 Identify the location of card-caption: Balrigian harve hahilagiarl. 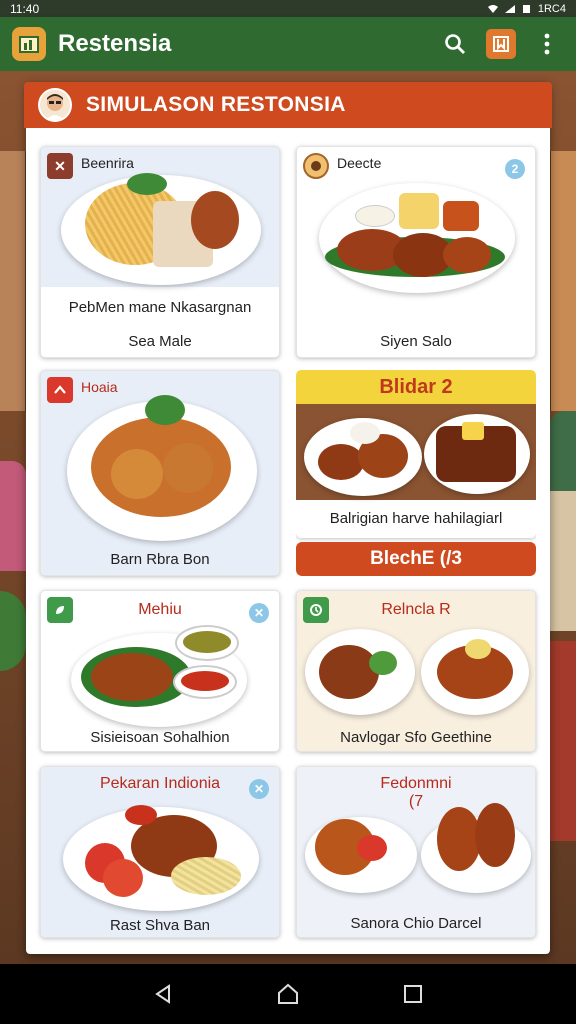
(416, 518).